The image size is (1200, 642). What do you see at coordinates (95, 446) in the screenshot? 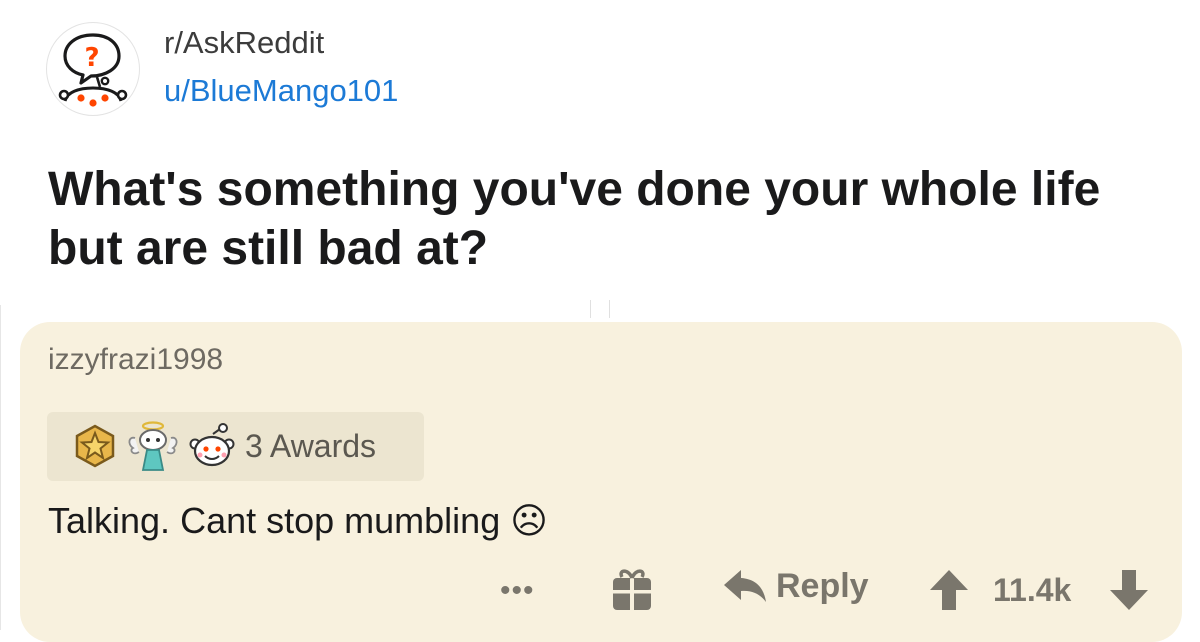
I see `gold-award-icon` at bounding box center [95, 446].